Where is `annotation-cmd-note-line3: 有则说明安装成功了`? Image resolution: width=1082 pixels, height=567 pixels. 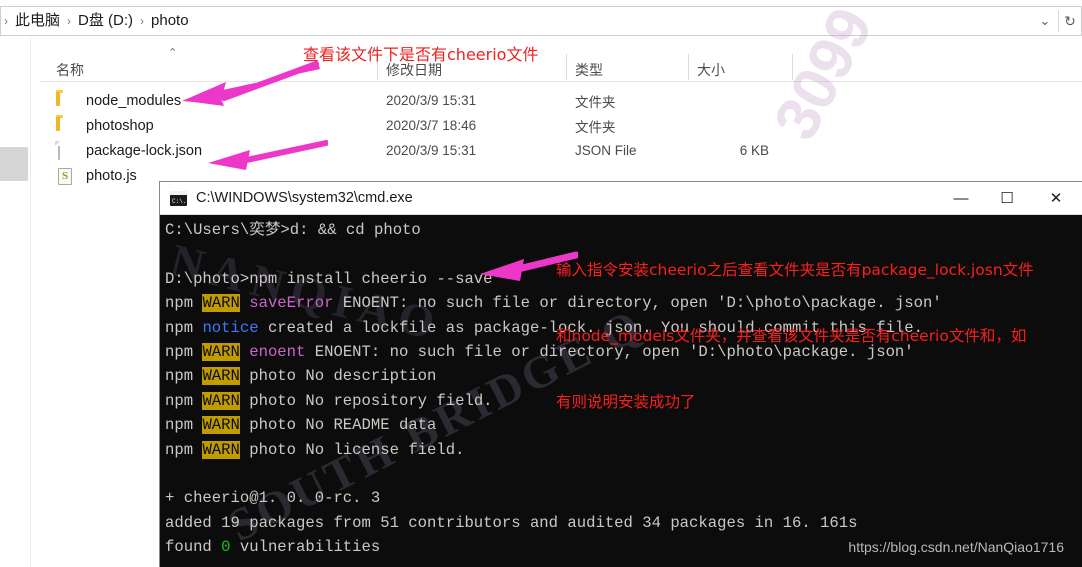 annotation-cmd-note-line3: 有则说明安装成功了 is located at coordinates (626, 402).